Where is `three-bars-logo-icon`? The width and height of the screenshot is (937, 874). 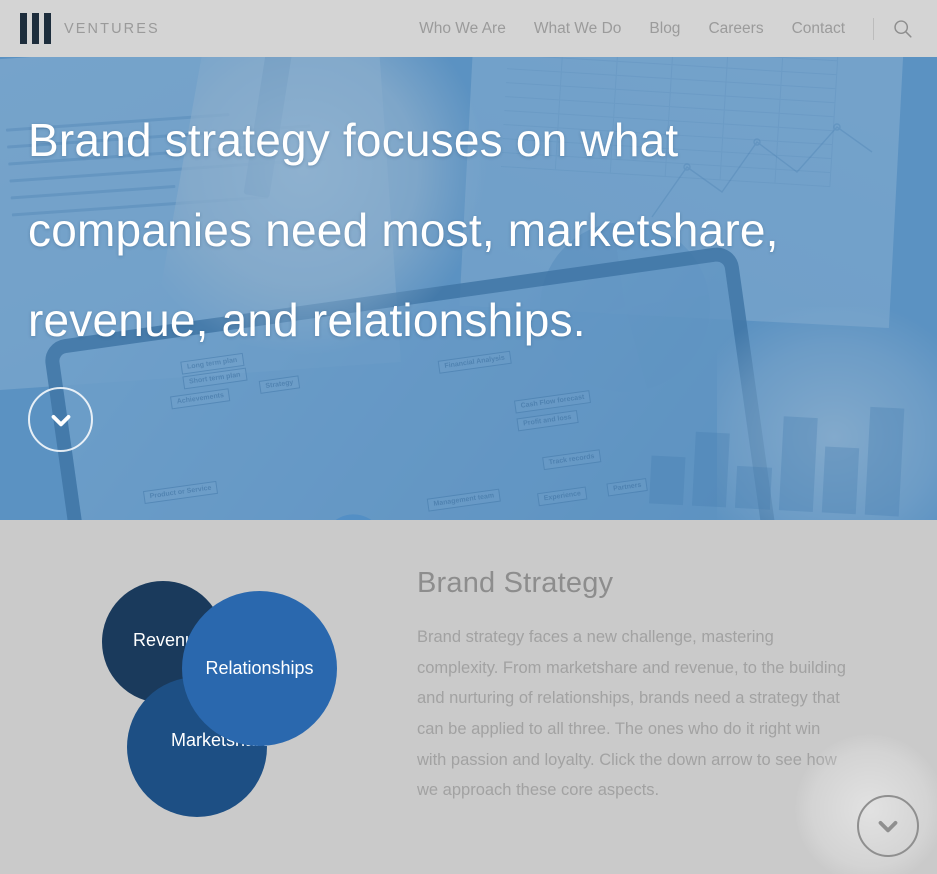
three-bars-logo-icon is located at coordinates (35, 28).